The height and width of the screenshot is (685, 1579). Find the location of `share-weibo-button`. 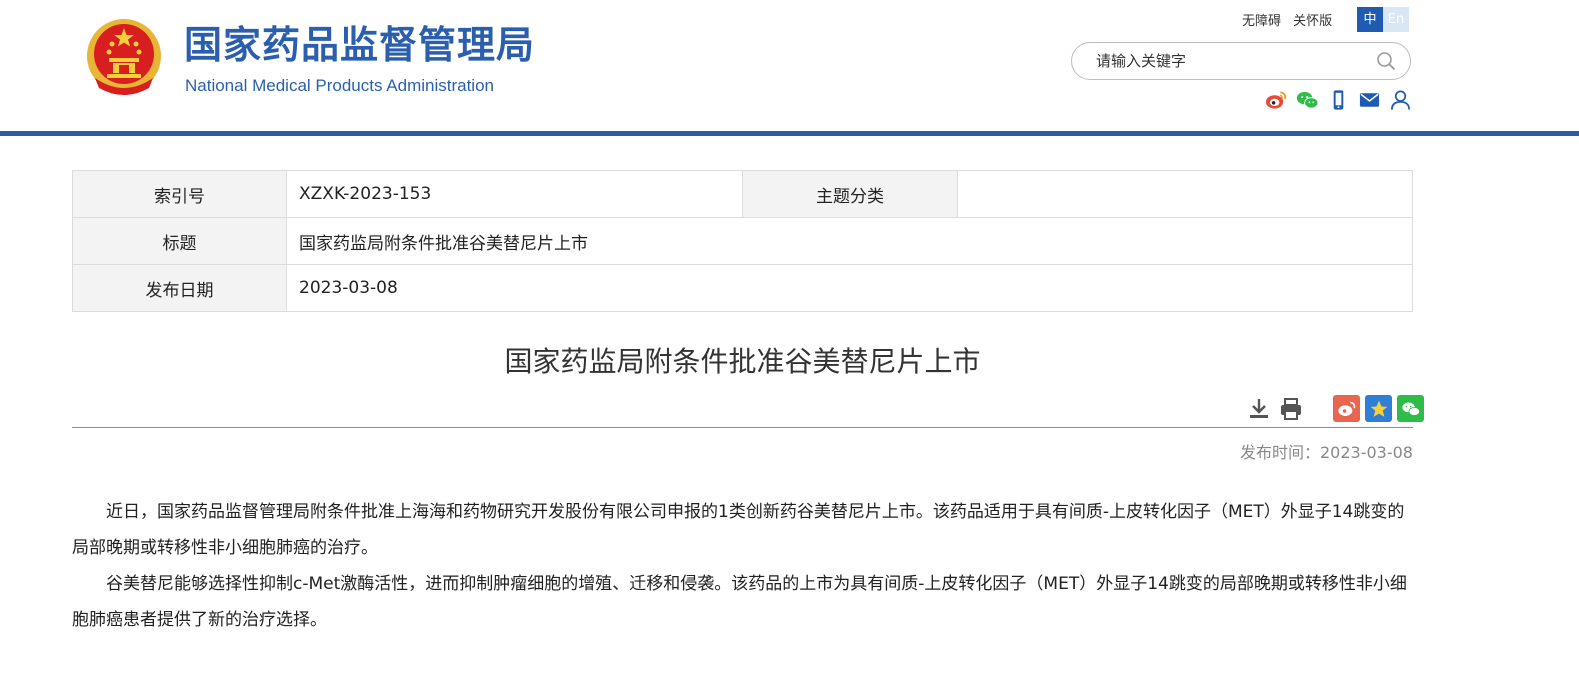

share-weibo-button is located at coordinates (1346, 408).